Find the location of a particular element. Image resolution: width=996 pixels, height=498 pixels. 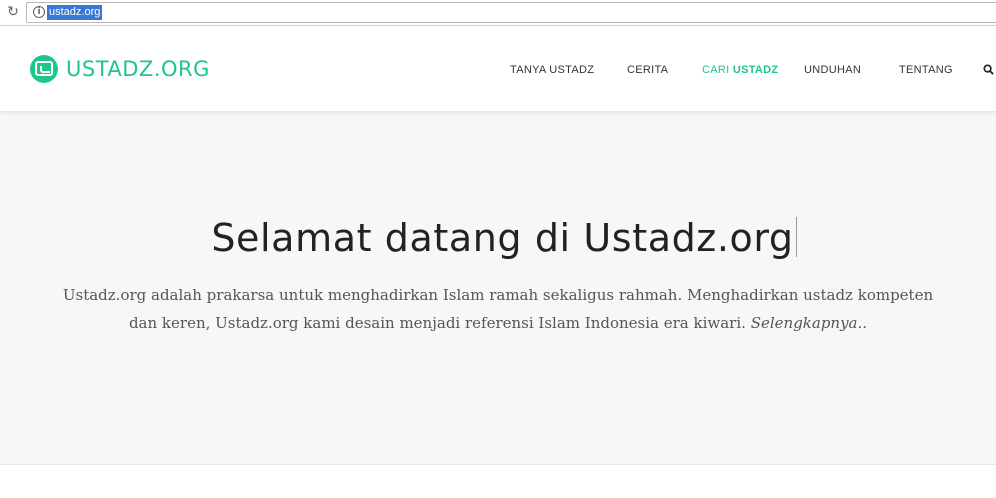

nav-item-cari-ustadz: CARI USTADZ is located at coordinates (740, 70).